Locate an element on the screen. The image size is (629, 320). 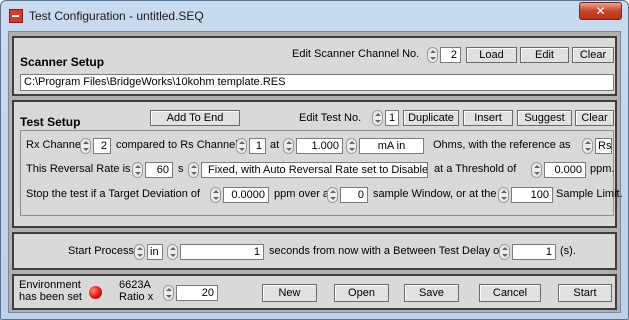
threshold-spinner is located at coordinates (536, 170).